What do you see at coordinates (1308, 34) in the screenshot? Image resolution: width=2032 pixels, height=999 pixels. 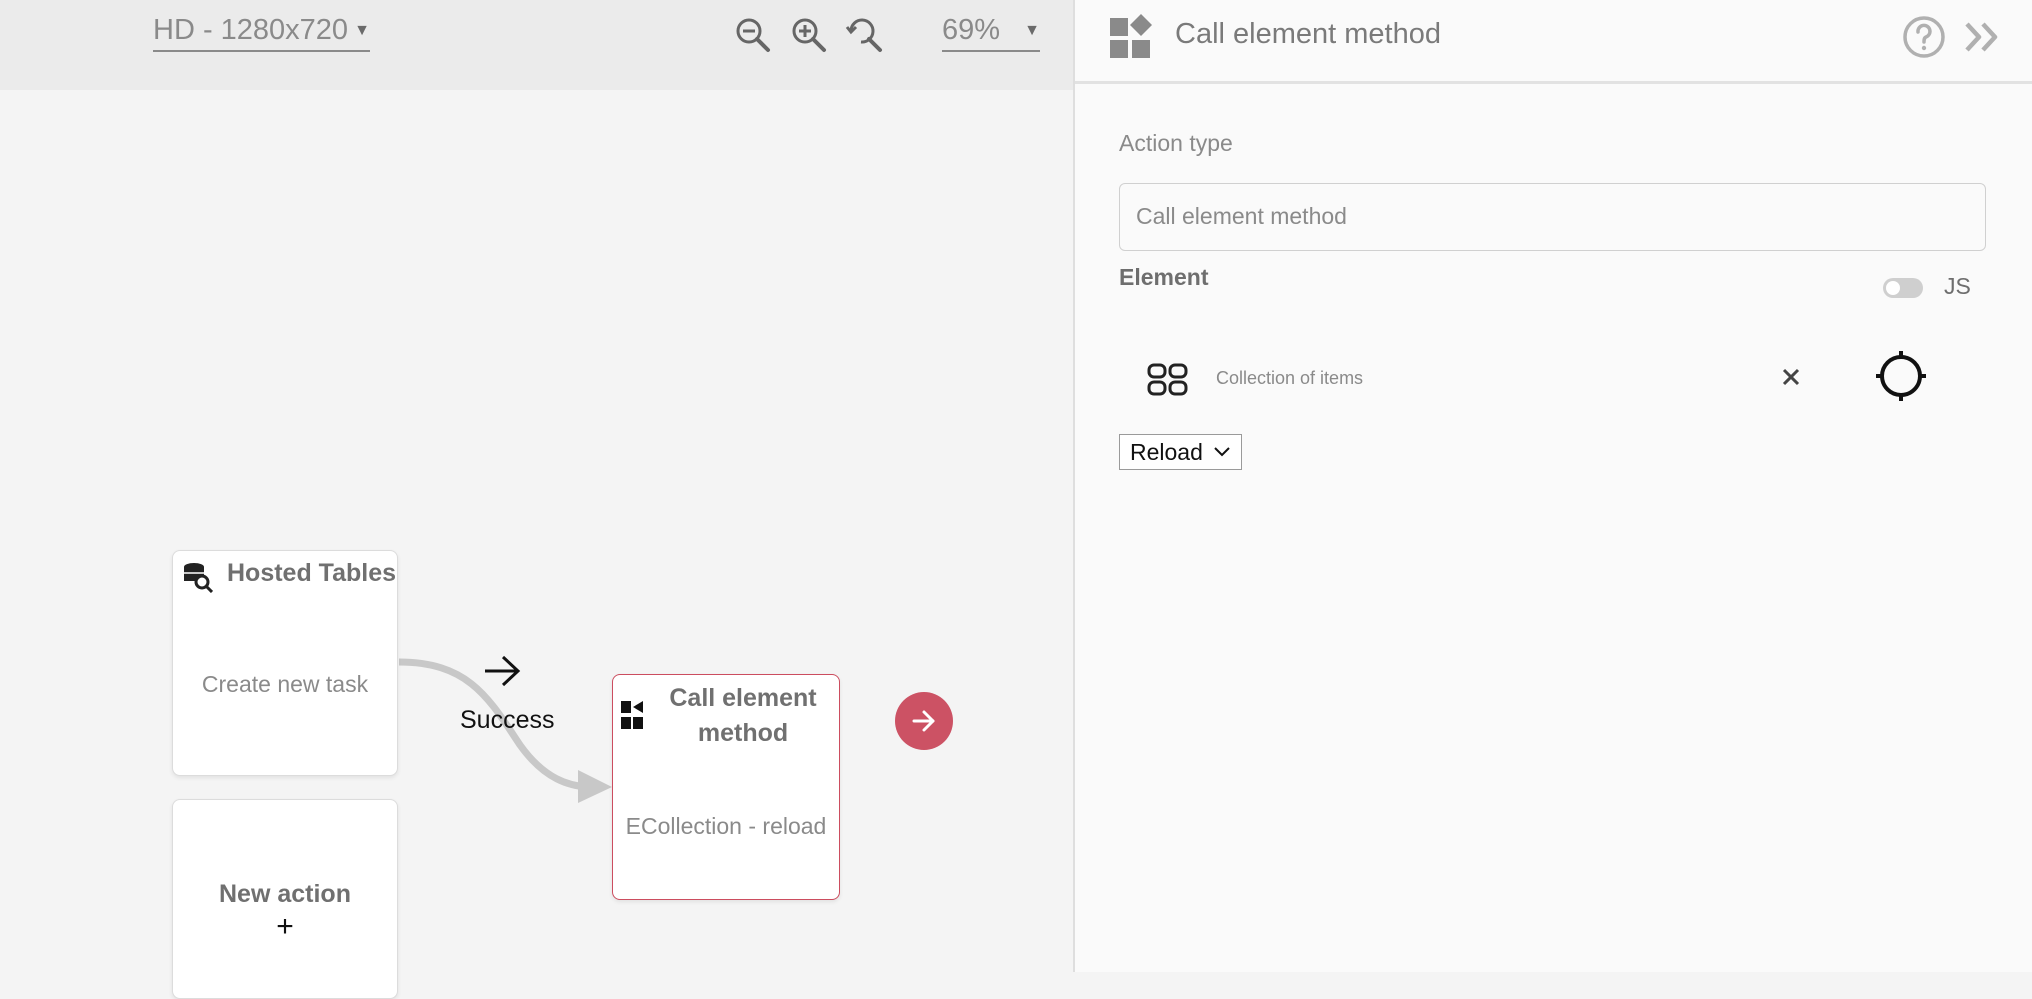 I see `panel-title: Call element method` at bounding box center [1308, 34].